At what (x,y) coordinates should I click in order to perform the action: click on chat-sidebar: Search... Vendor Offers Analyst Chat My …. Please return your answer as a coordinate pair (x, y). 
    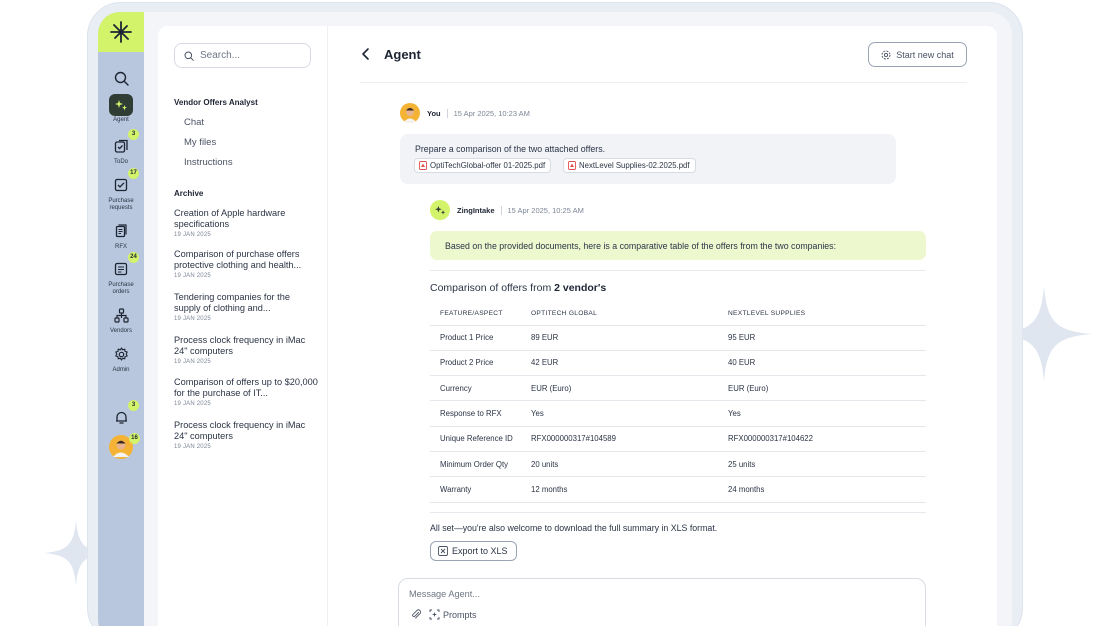
    Looking at the image, I should click on (242, 326).